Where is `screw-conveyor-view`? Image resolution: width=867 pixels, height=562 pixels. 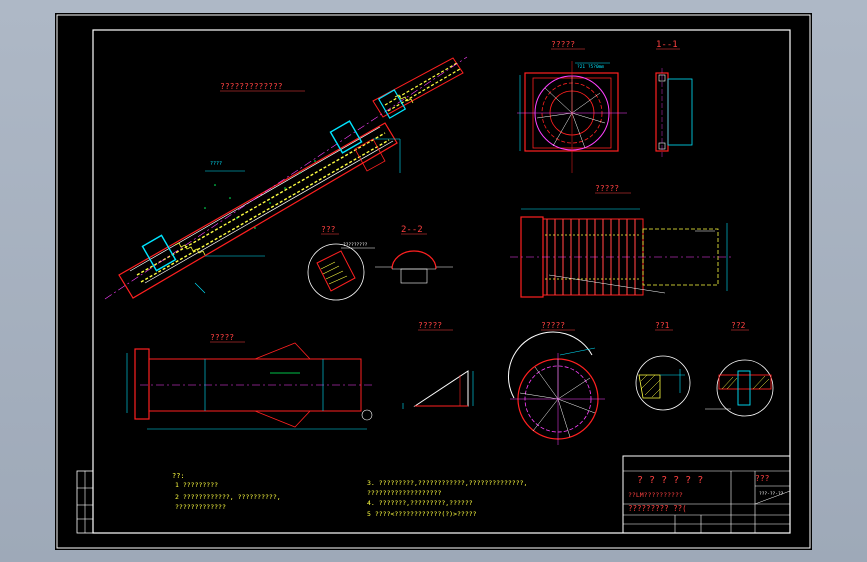
screw-conveyor-view is located at coordinates (621, 253).